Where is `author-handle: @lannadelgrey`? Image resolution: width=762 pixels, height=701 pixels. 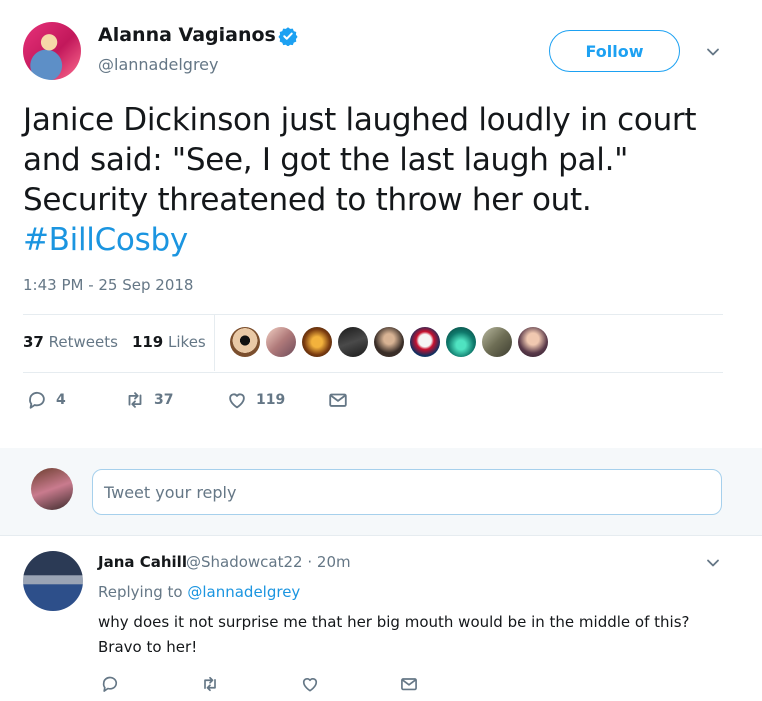
author-handle: @lannadelgrey is located at coordinates (158, 64).